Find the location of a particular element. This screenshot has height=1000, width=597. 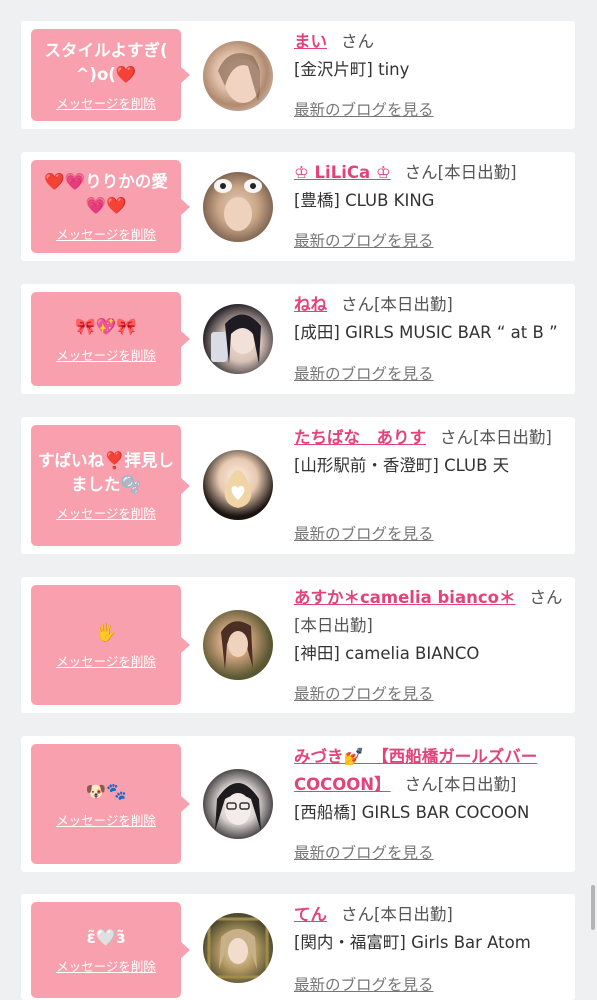

cast-info: てん さん[本日出勤] [関内・福富町] Girls Bar Atom is located at coordinates (432, 929).